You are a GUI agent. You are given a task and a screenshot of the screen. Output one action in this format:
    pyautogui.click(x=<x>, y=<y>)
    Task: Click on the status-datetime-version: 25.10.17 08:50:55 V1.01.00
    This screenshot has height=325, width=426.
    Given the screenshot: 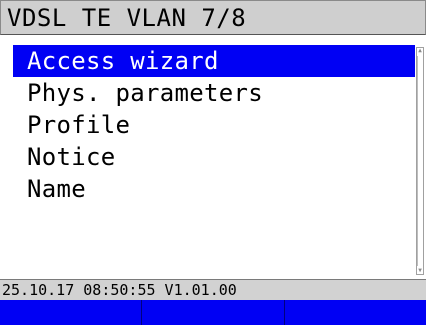 What is the action you would take?
    pyautogui.click(x=119, y=290)
    